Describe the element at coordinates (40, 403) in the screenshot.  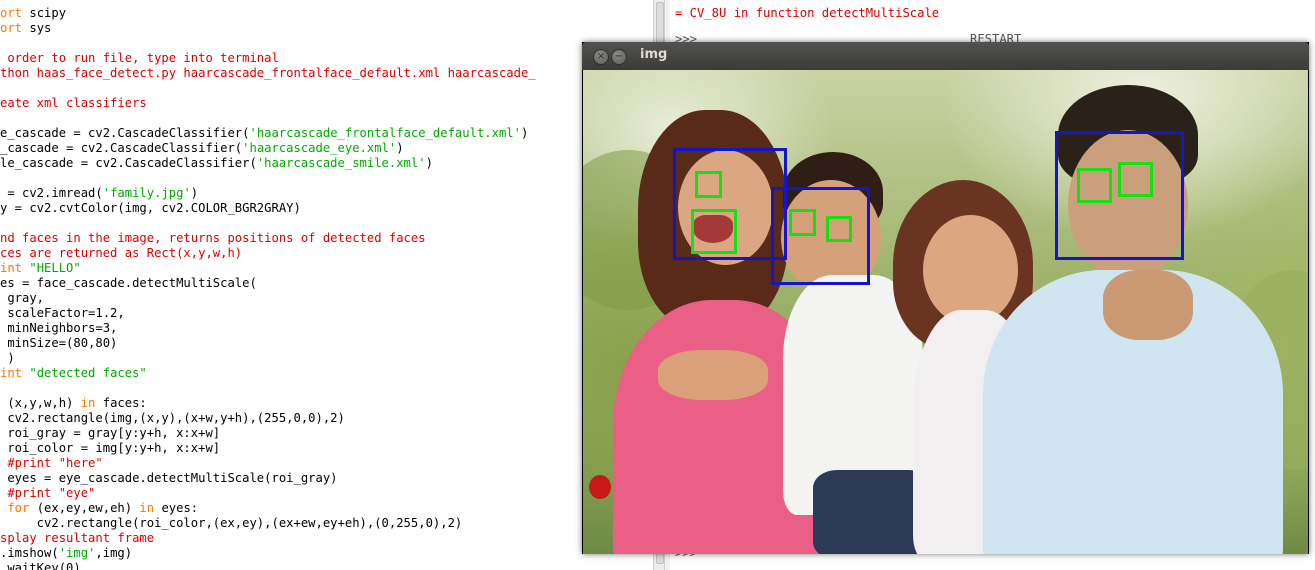
I see `code-token: (x,y,w,h)` at that location.